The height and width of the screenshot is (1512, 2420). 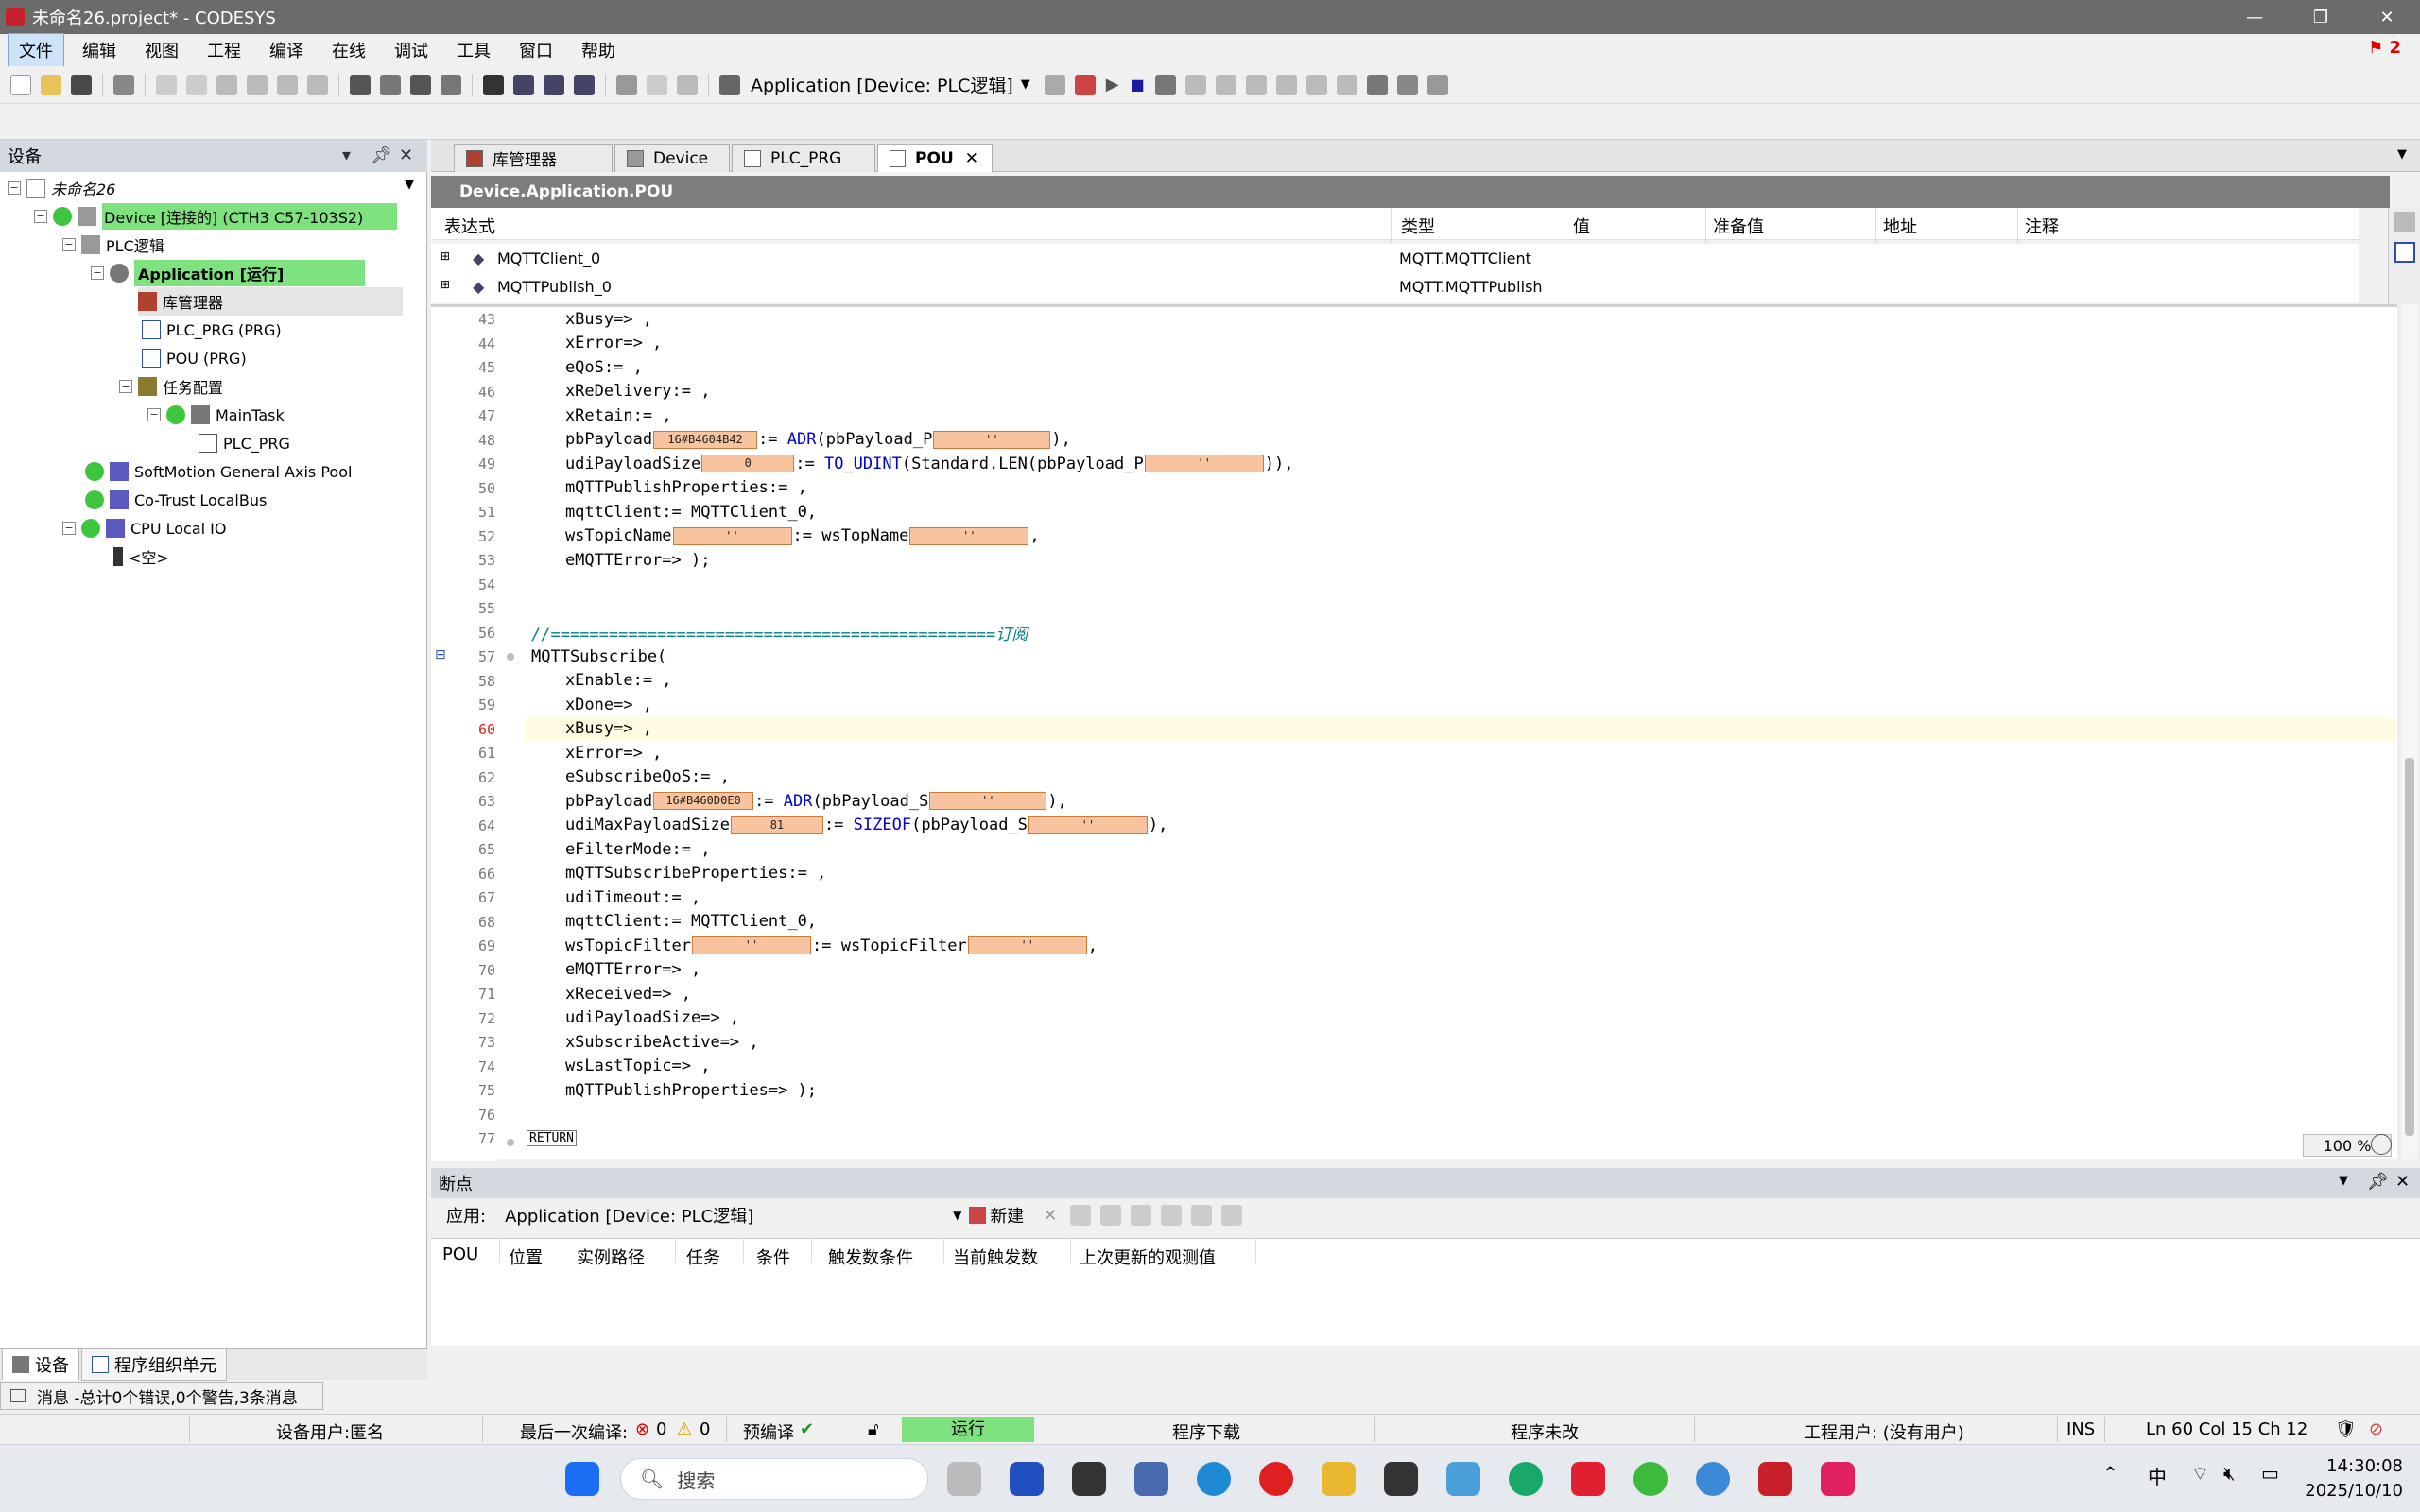 I want to click on tree-item-pou: POU (PRG), so click(x=194, y=358).